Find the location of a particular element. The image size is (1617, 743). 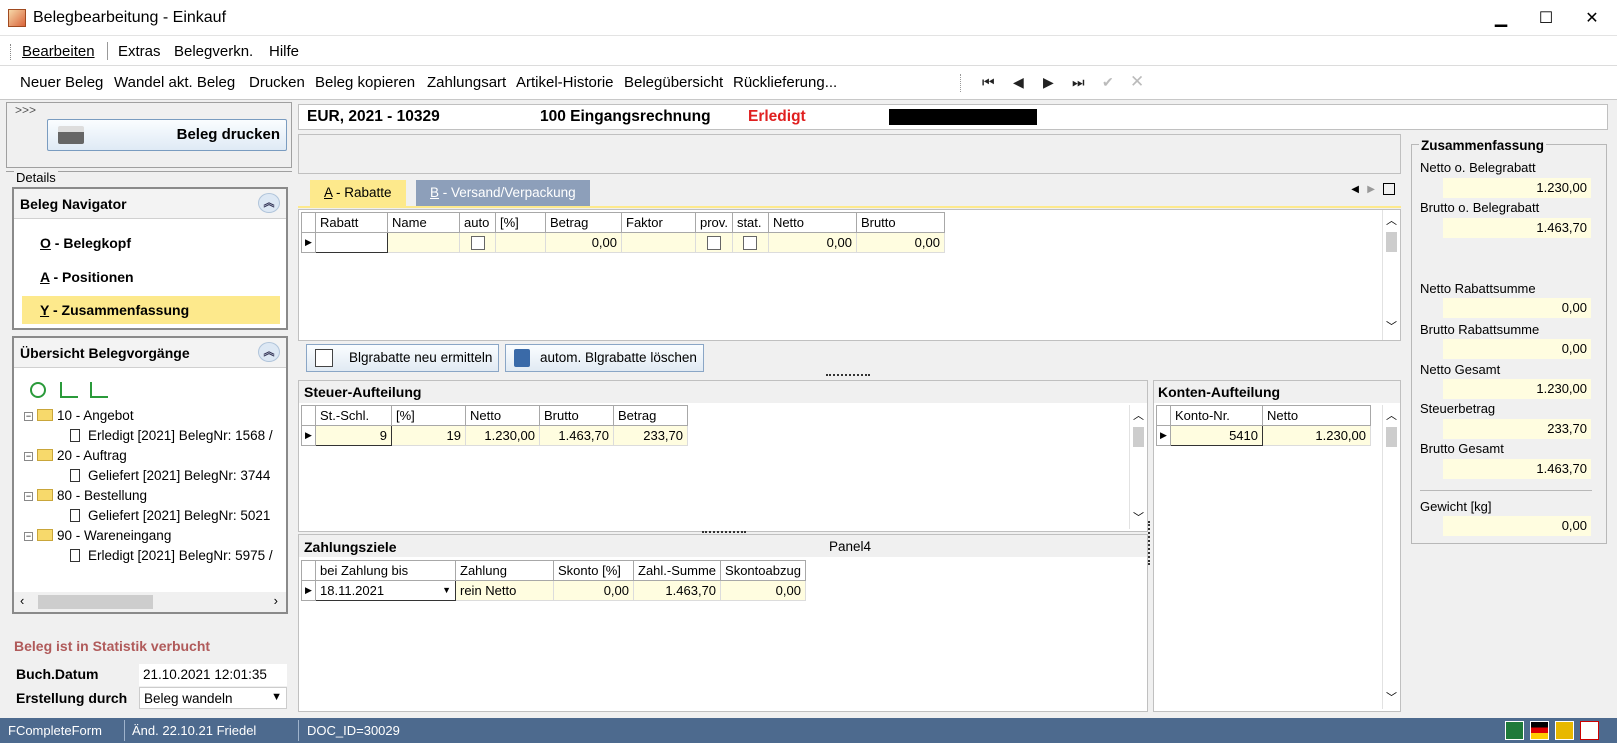

confirm-icon: ✔ is located at coordinates (1108, 82).